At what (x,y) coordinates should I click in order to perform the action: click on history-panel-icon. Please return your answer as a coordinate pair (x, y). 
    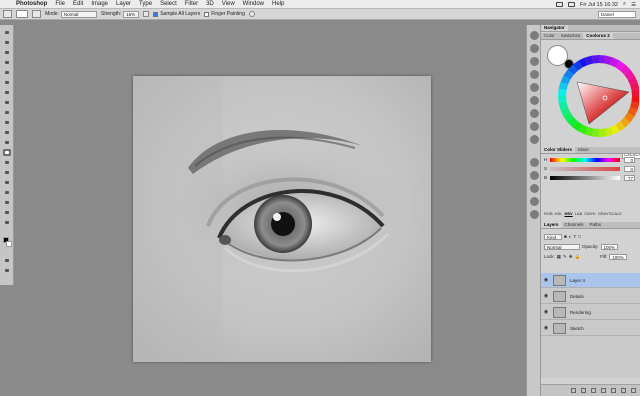
    Looking at the image, I should click on (534, 35).